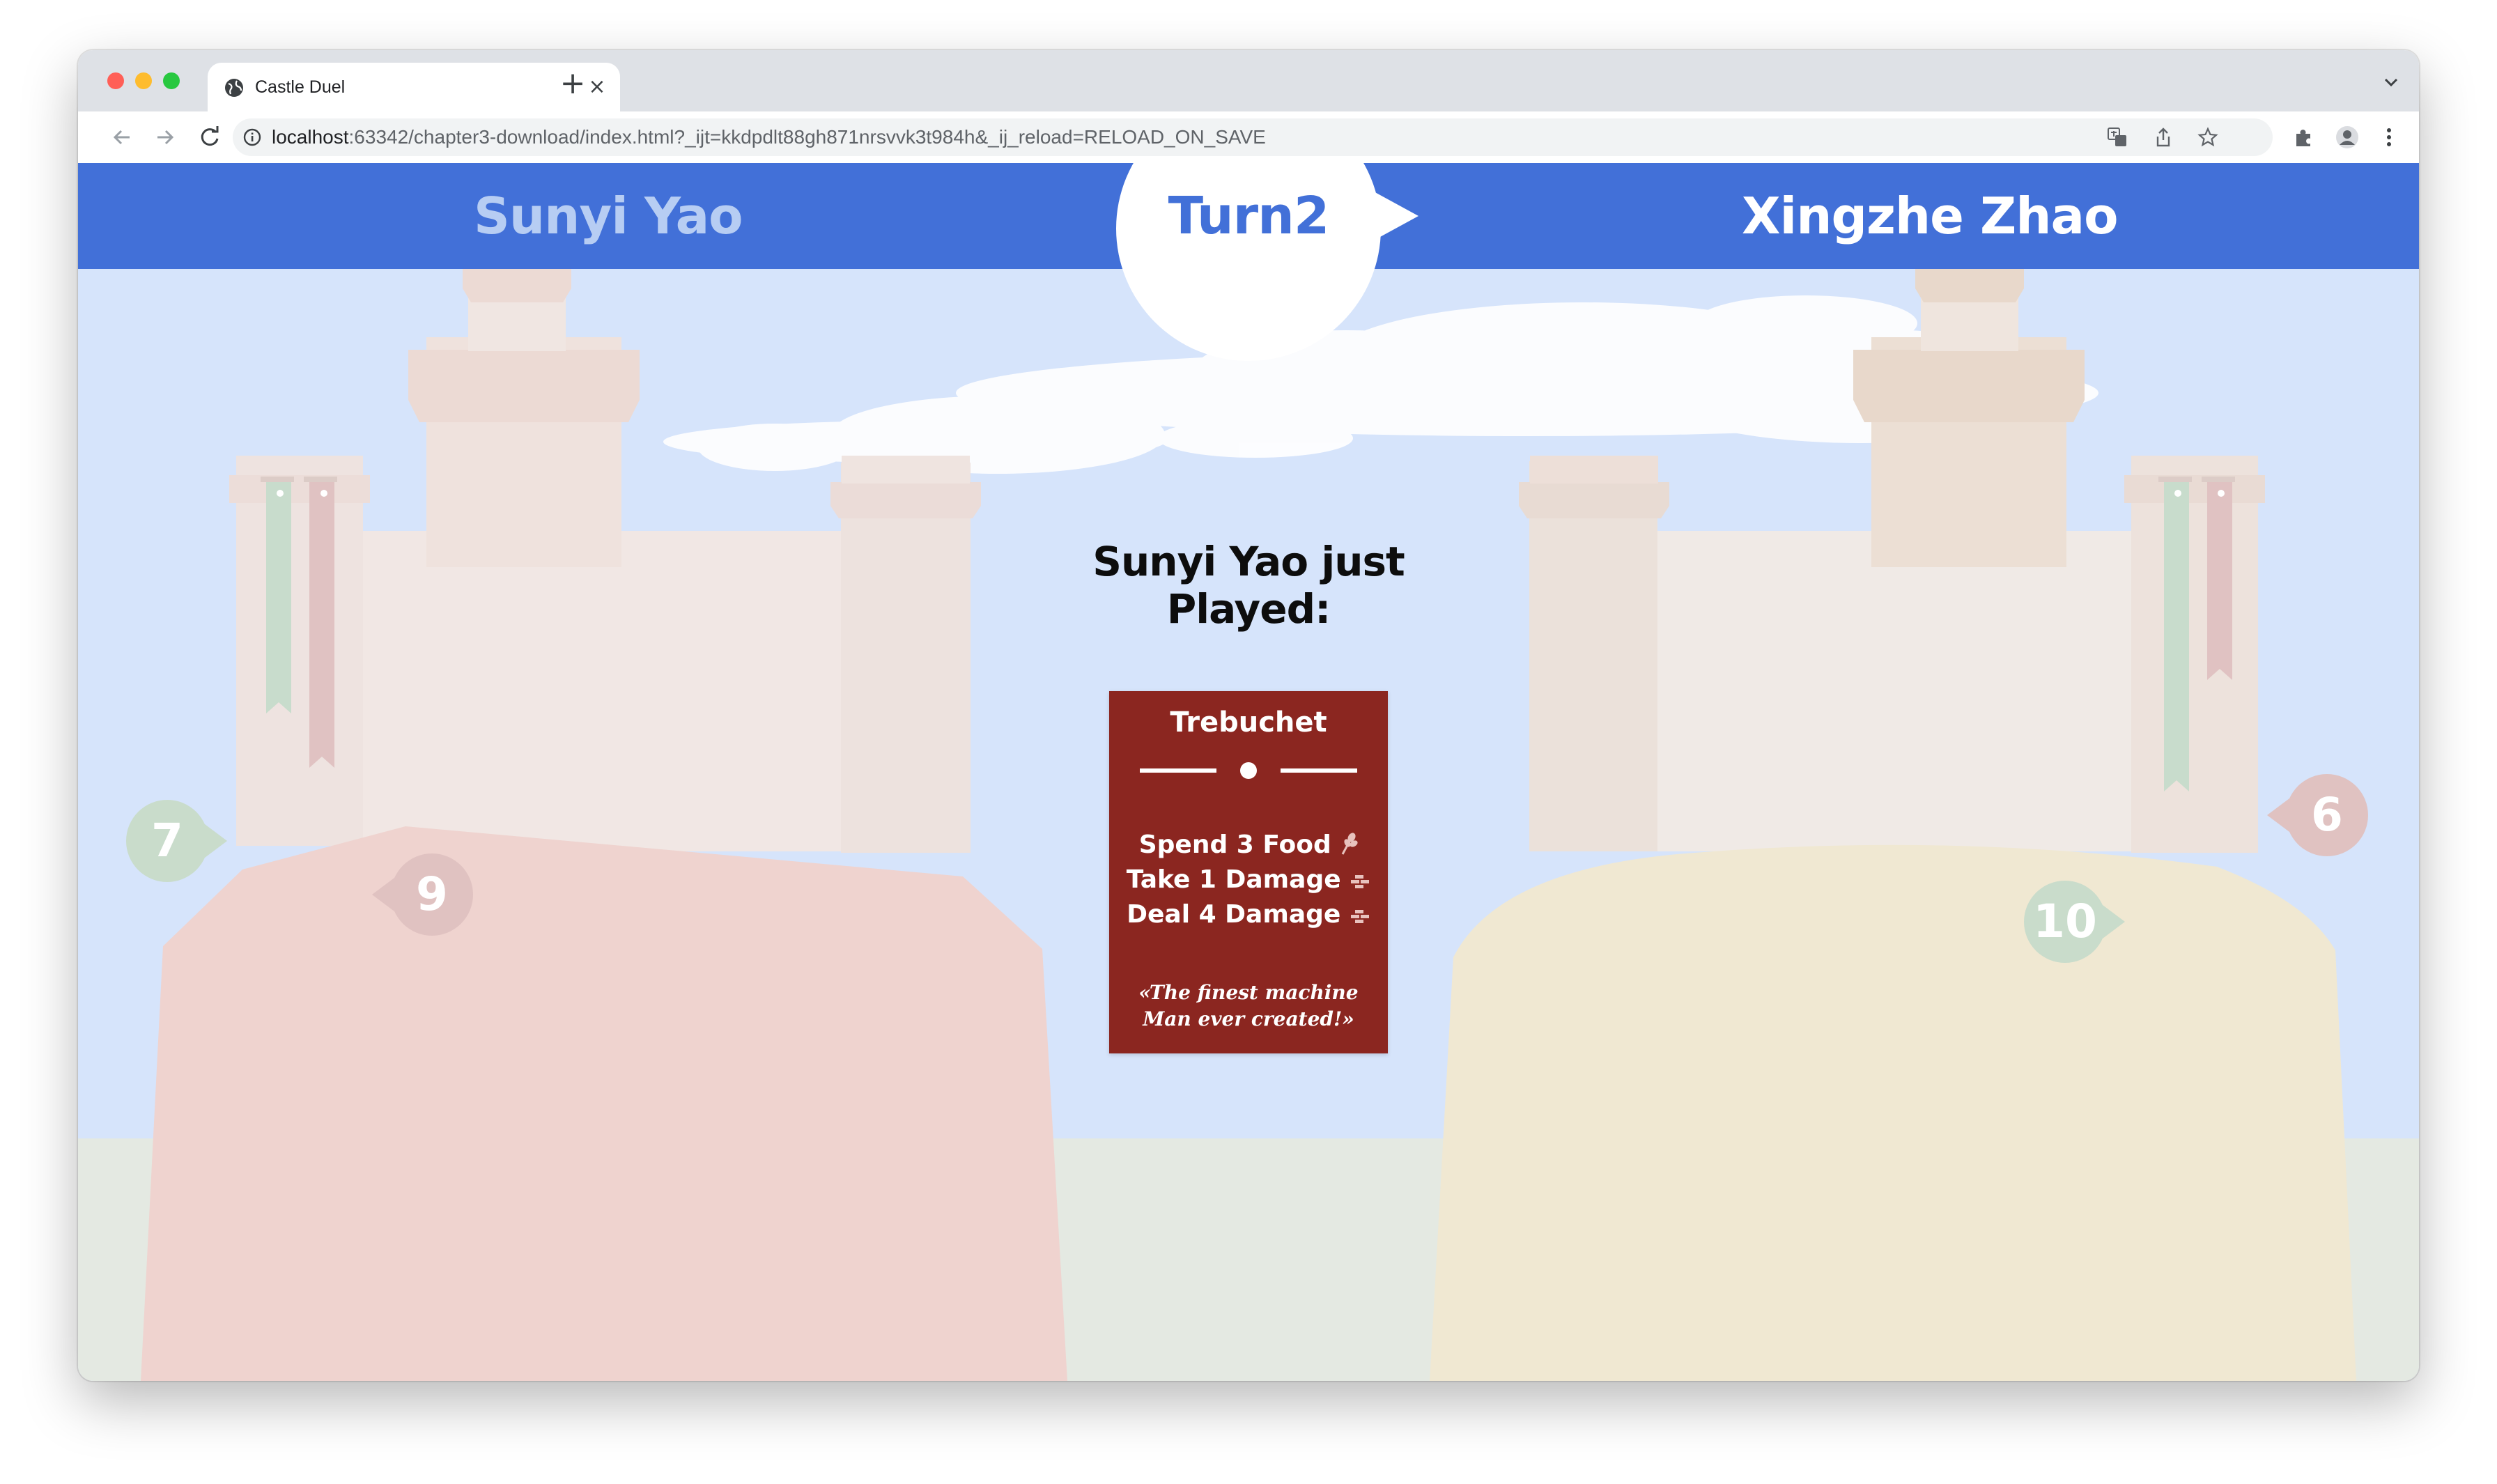 Image resolution: width=2497 pixels, height=1484 pixels. I want to click on reload-icon, so click(209, 137).